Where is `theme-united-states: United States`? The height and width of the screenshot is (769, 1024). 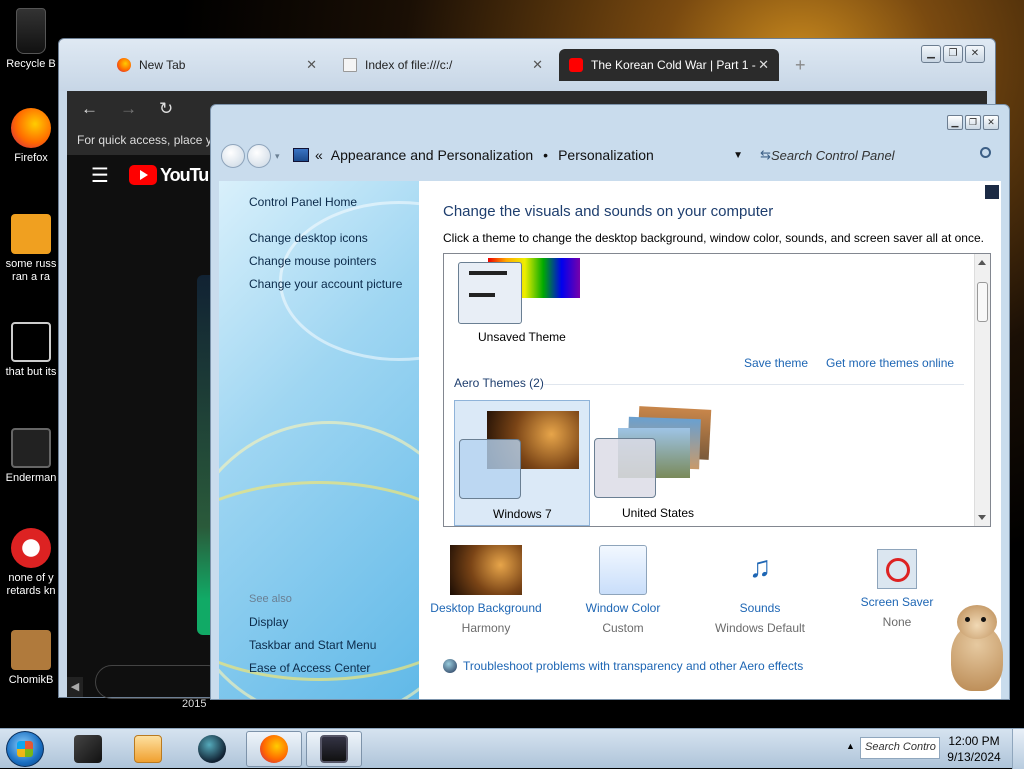 theme-united-states: United States is located at coordinates (659, 463).